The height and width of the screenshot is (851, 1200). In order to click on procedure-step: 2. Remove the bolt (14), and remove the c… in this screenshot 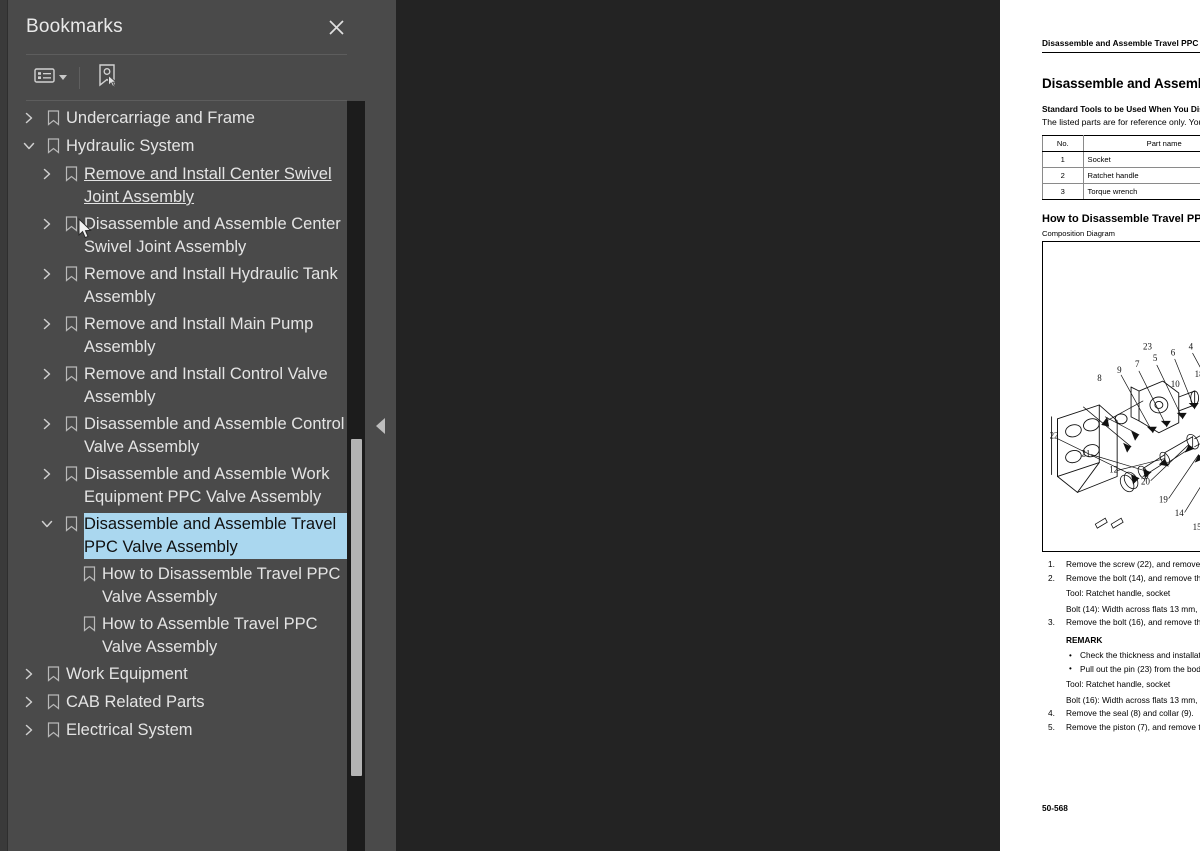, I will do `click(1121, 594)`.